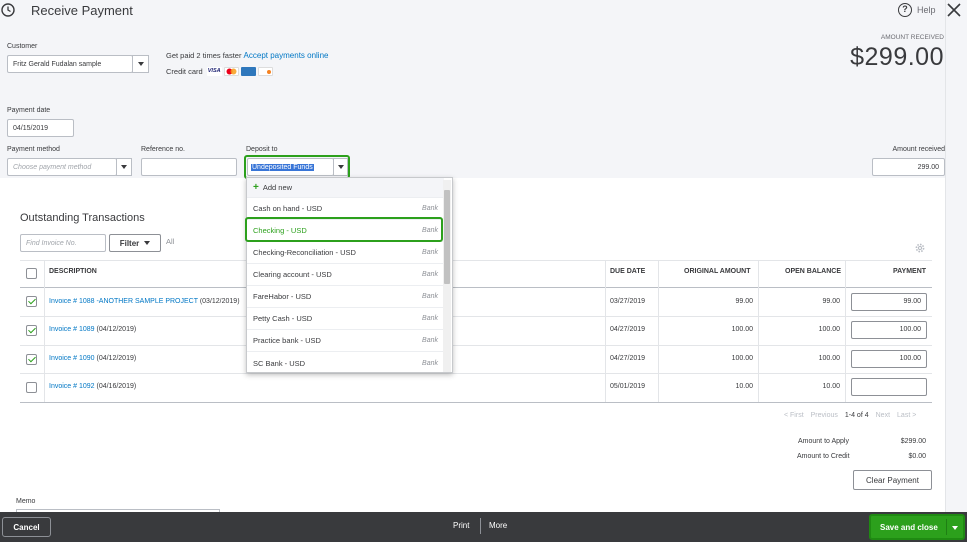  Describe the element at coordinates (345, 188) in the screenshot. I see `add-new-option: + Add new` at that location.